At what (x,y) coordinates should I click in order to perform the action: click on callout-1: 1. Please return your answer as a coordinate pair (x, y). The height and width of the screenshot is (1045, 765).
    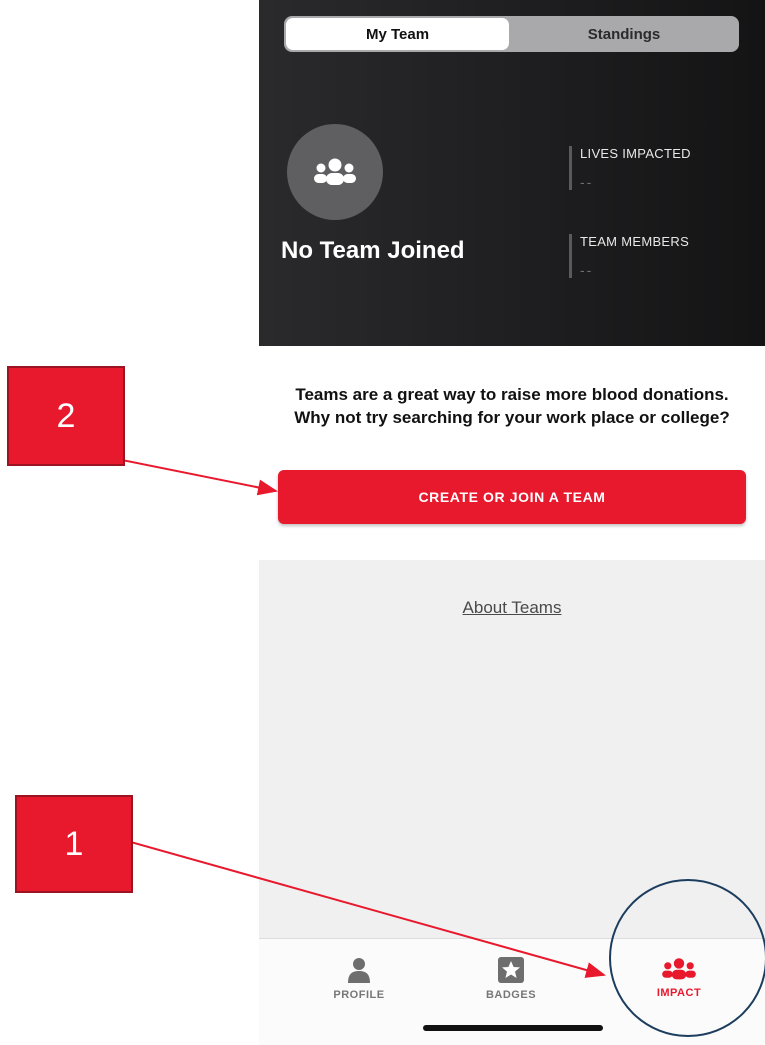
    Looking at the image, I should click on (74, 844).